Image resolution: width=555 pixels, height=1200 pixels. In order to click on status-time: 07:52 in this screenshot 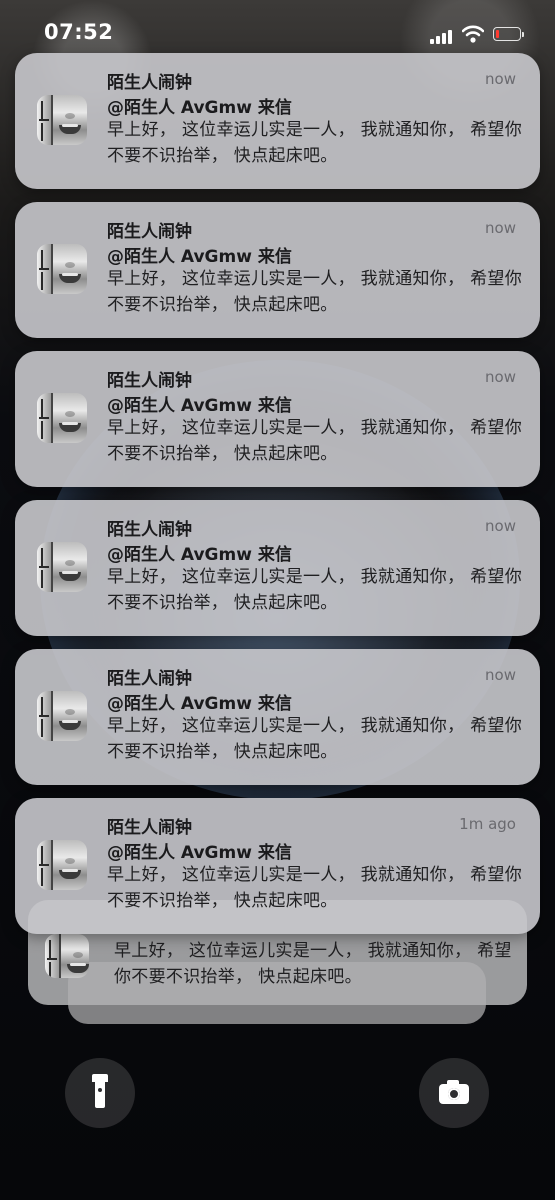, I will do `click(79, 32)`.